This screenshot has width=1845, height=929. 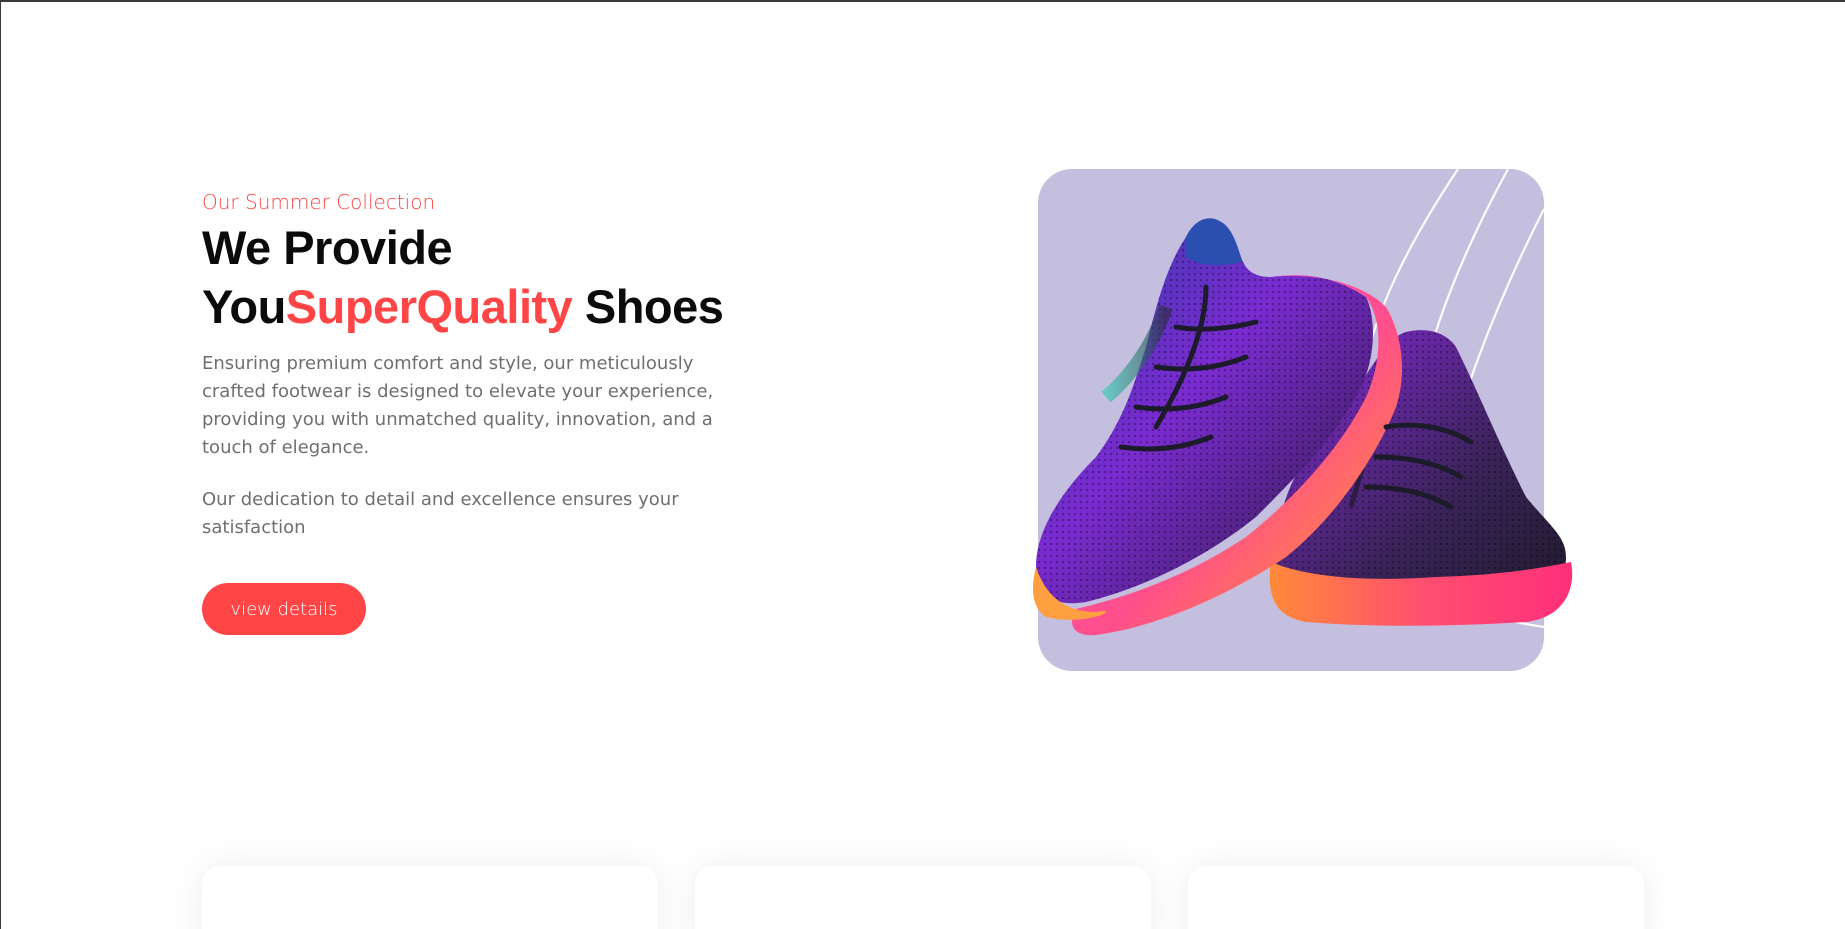 I want to click on view-details-button: view details, so click(x=284, y=609).